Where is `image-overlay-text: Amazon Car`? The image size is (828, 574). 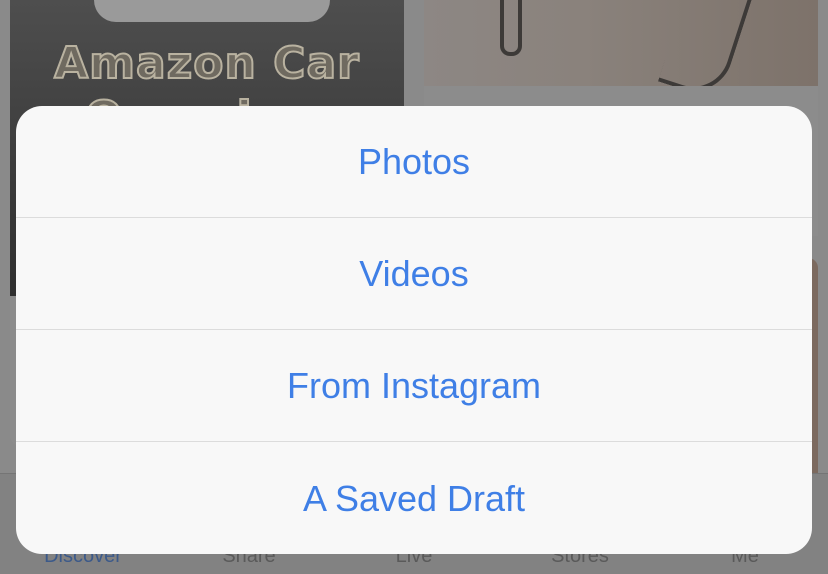
image-overlay-text: Amazon Car is located at coordinates (206, 63).